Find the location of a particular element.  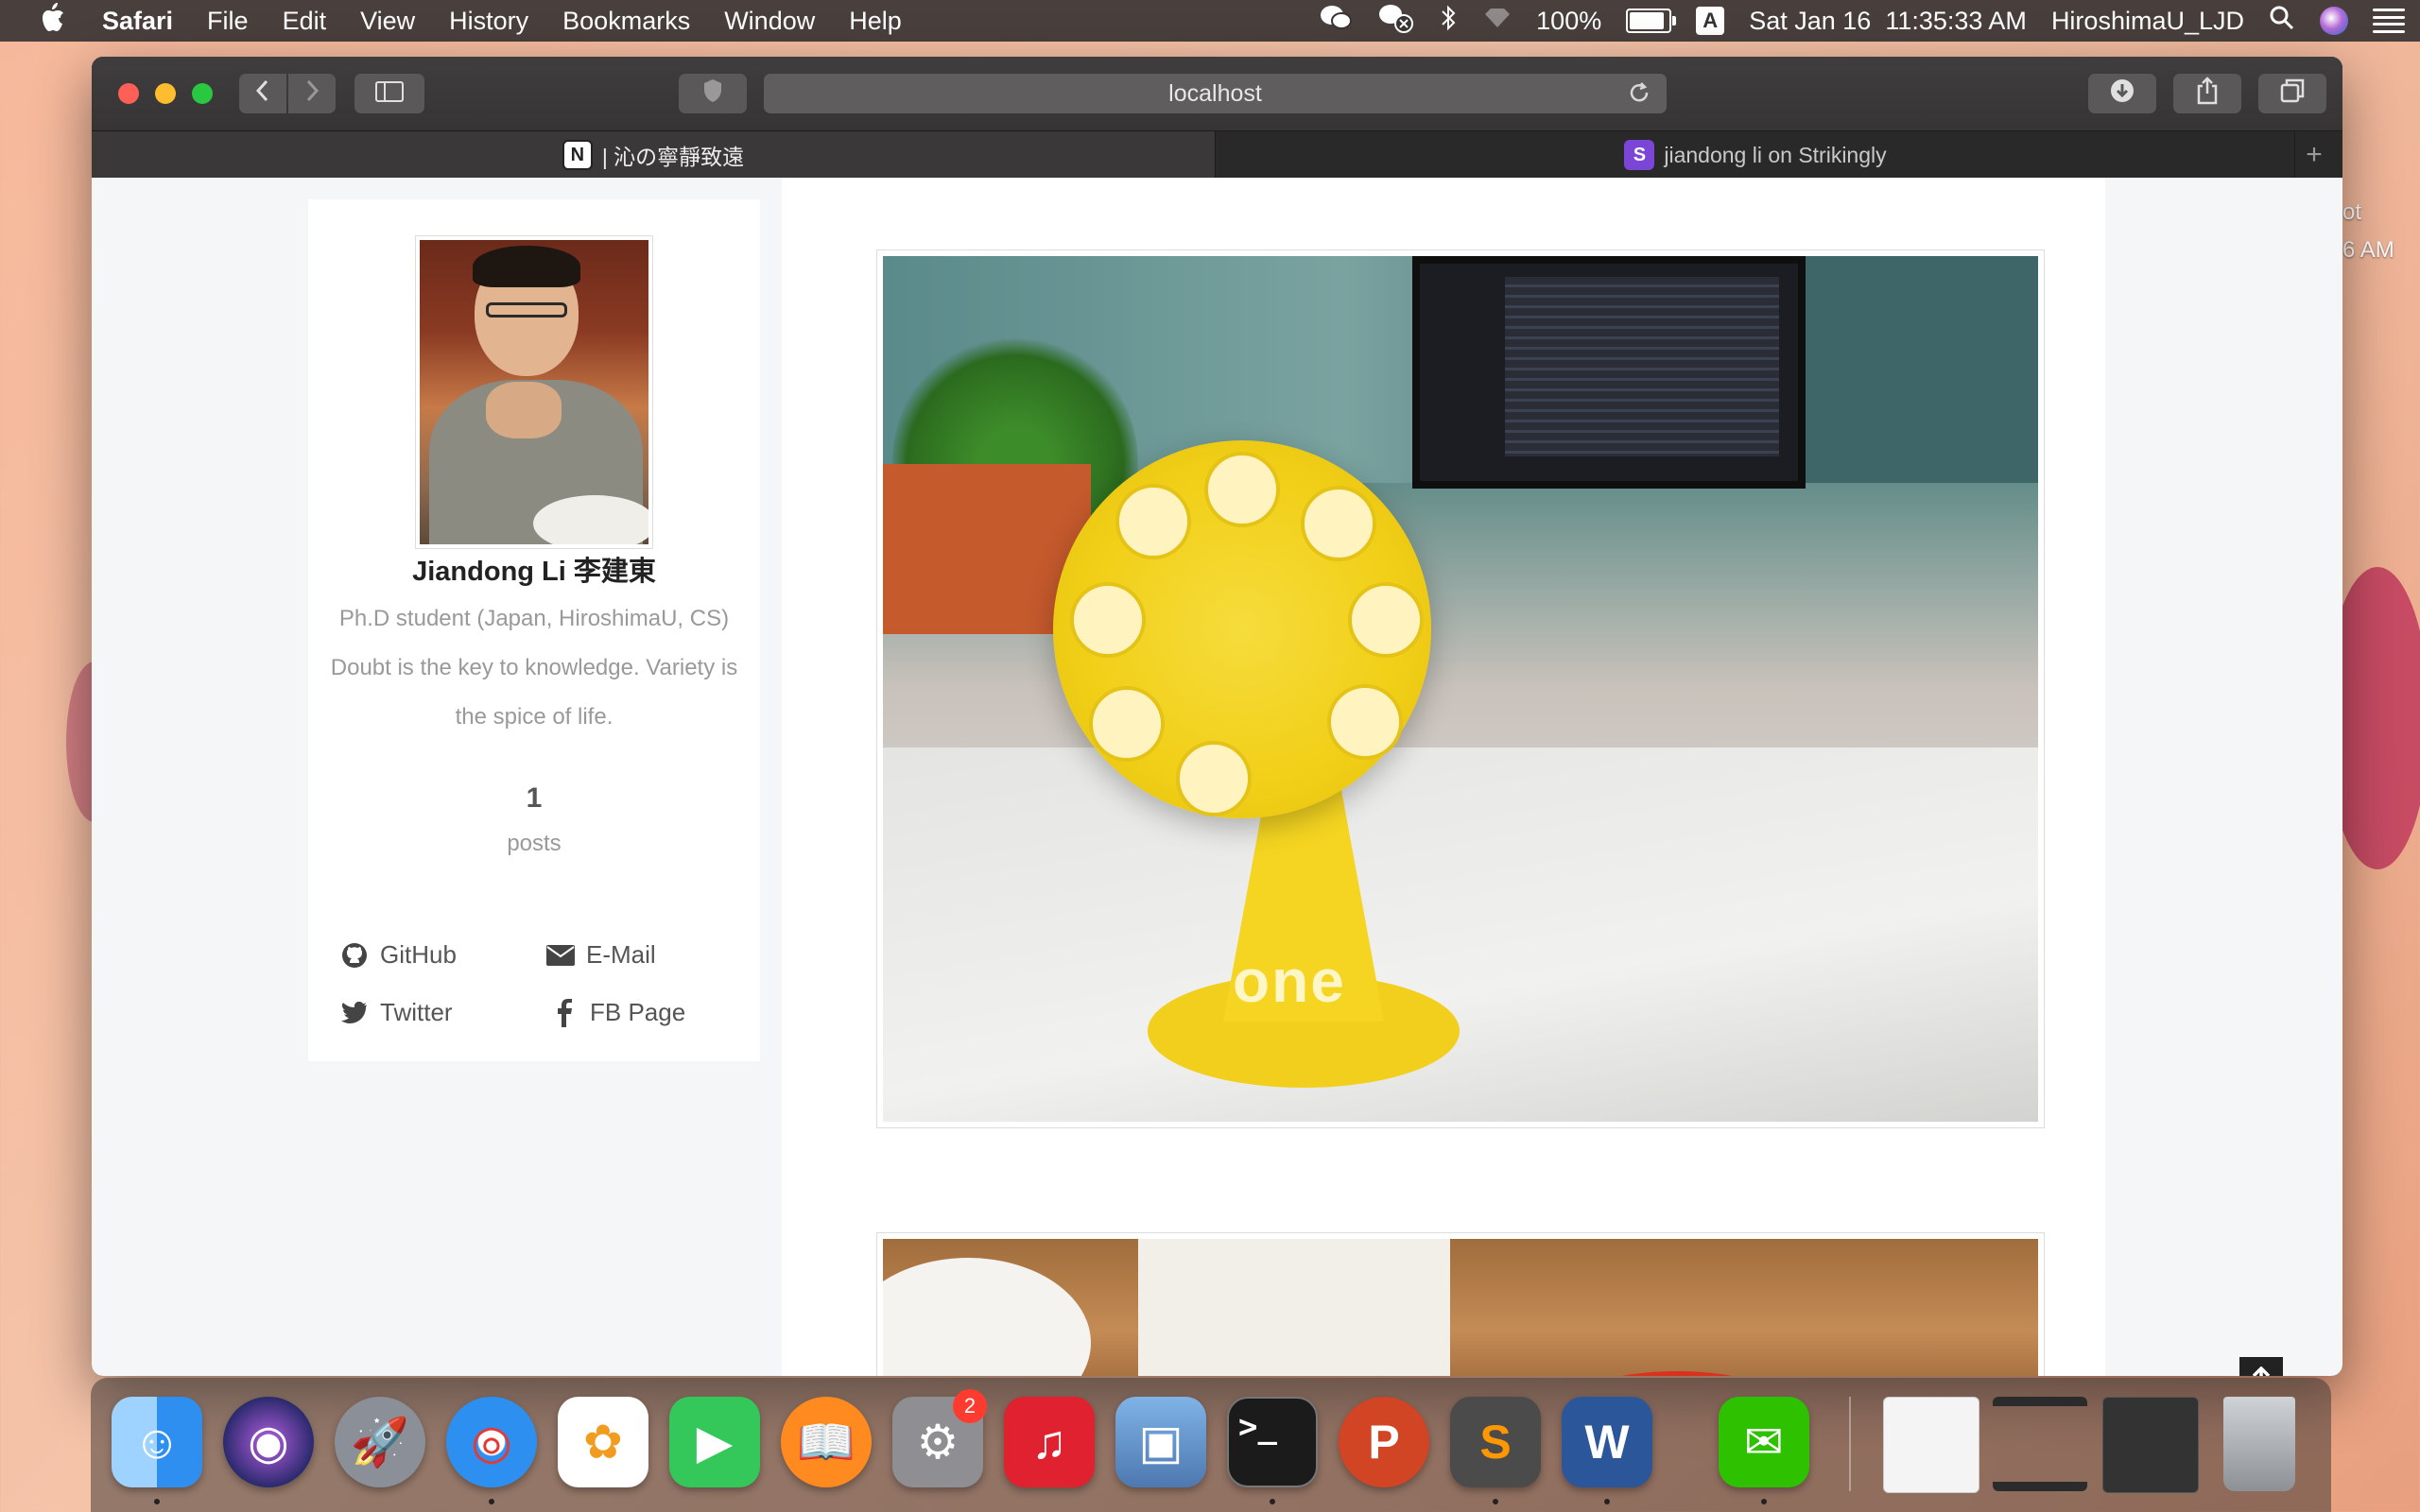

menu-edit: Edit is located at coordinates (305, 21).